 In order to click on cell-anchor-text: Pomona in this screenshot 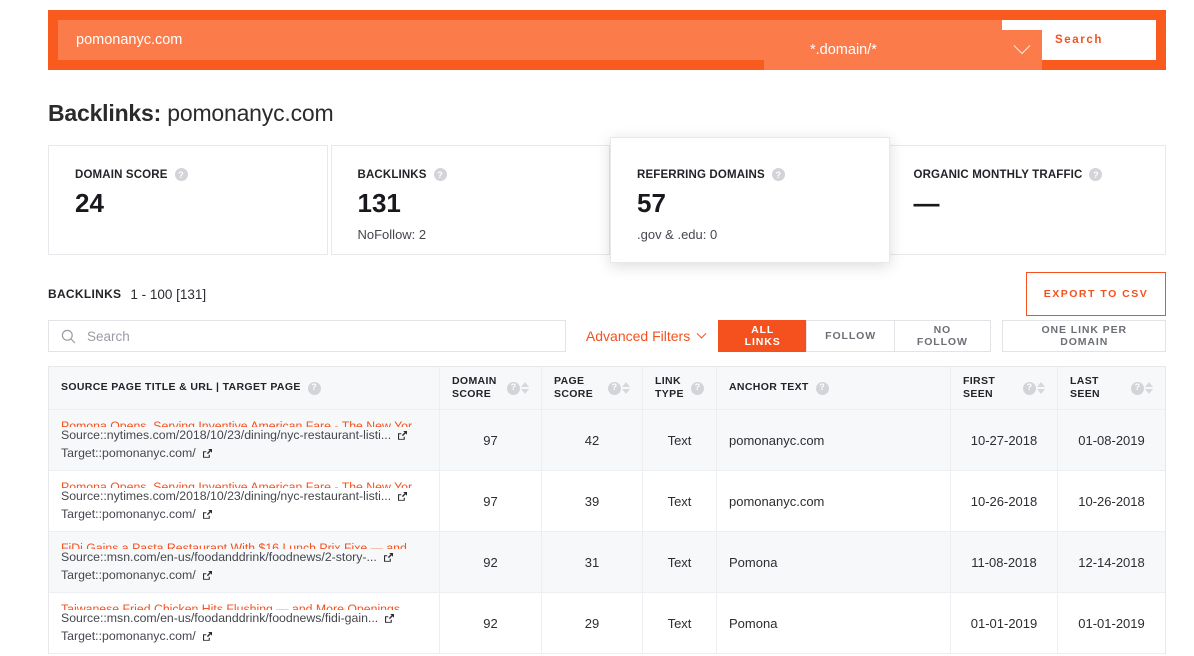, I will do `click(834, 623)`.